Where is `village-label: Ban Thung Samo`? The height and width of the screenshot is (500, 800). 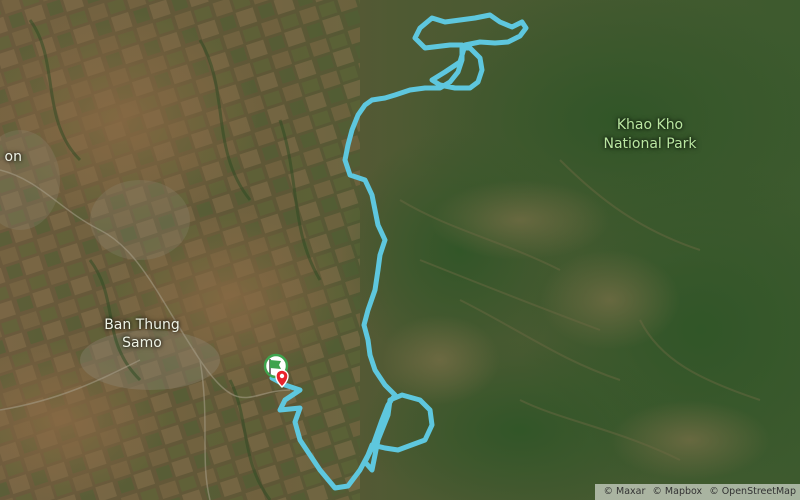 village-label: Ban Thung Samo is located at coordinates (142, 334).